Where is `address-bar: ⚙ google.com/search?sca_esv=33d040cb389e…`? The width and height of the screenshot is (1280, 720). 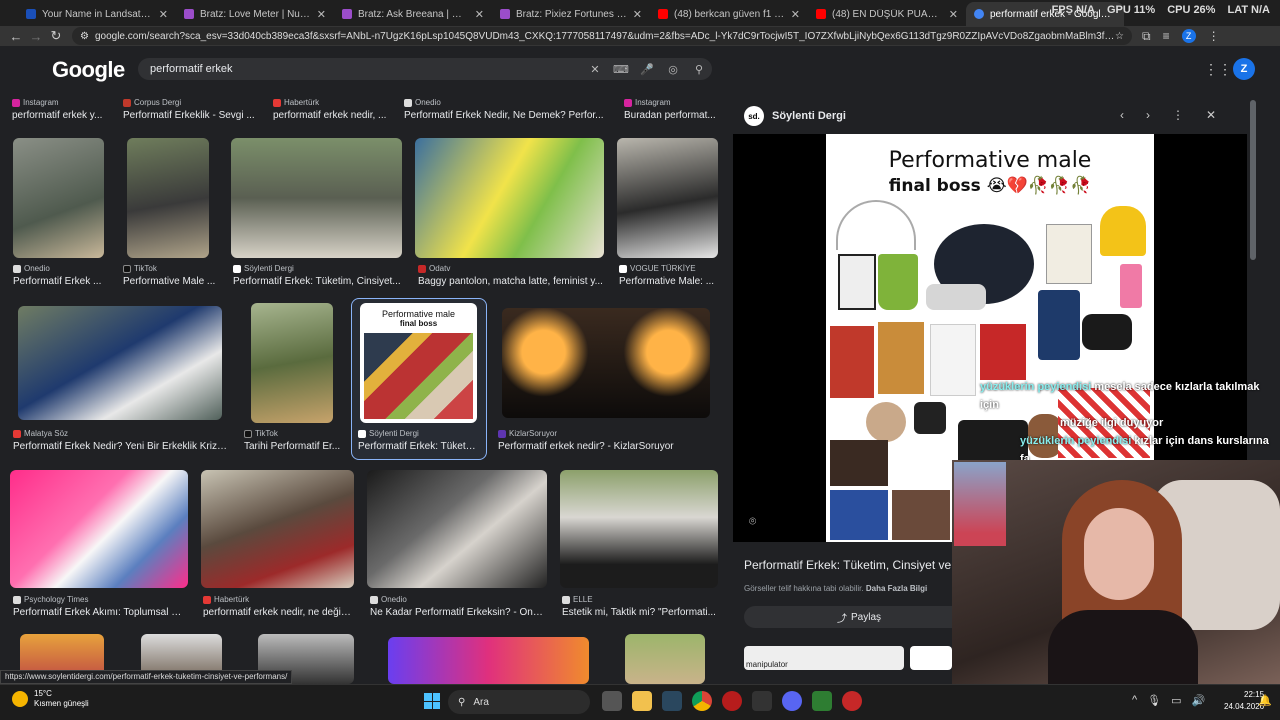
address-bar: ⚙ google.com/search?sca_esv=33d040cb389e… is located at coordinates (602, 36).